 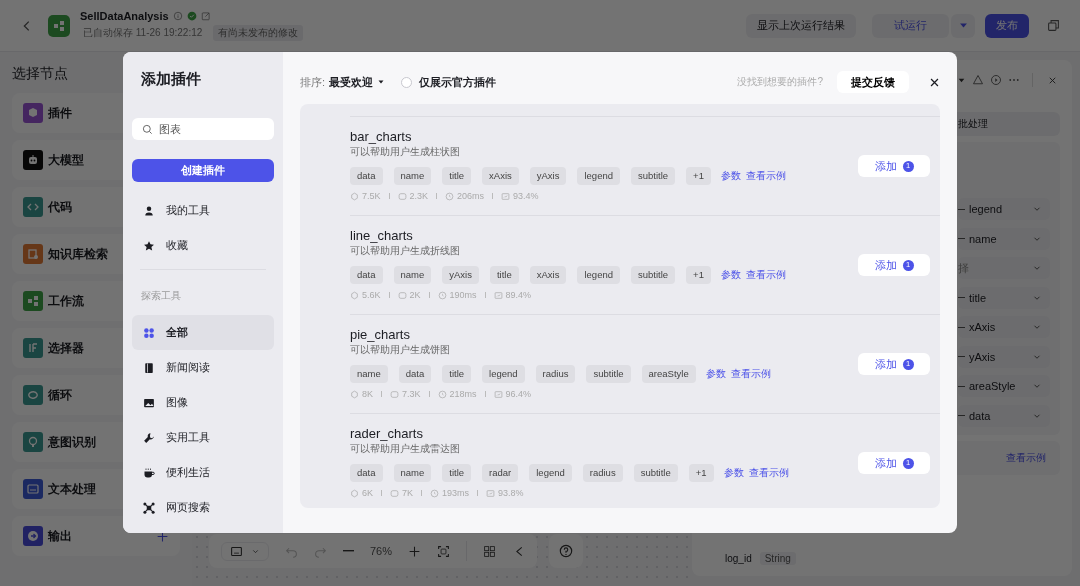 What do you see at coordinates (780, 82) in the screenshot?
I see `hint-text: 没找到想要的插件?` at bounding box center [780, 82].